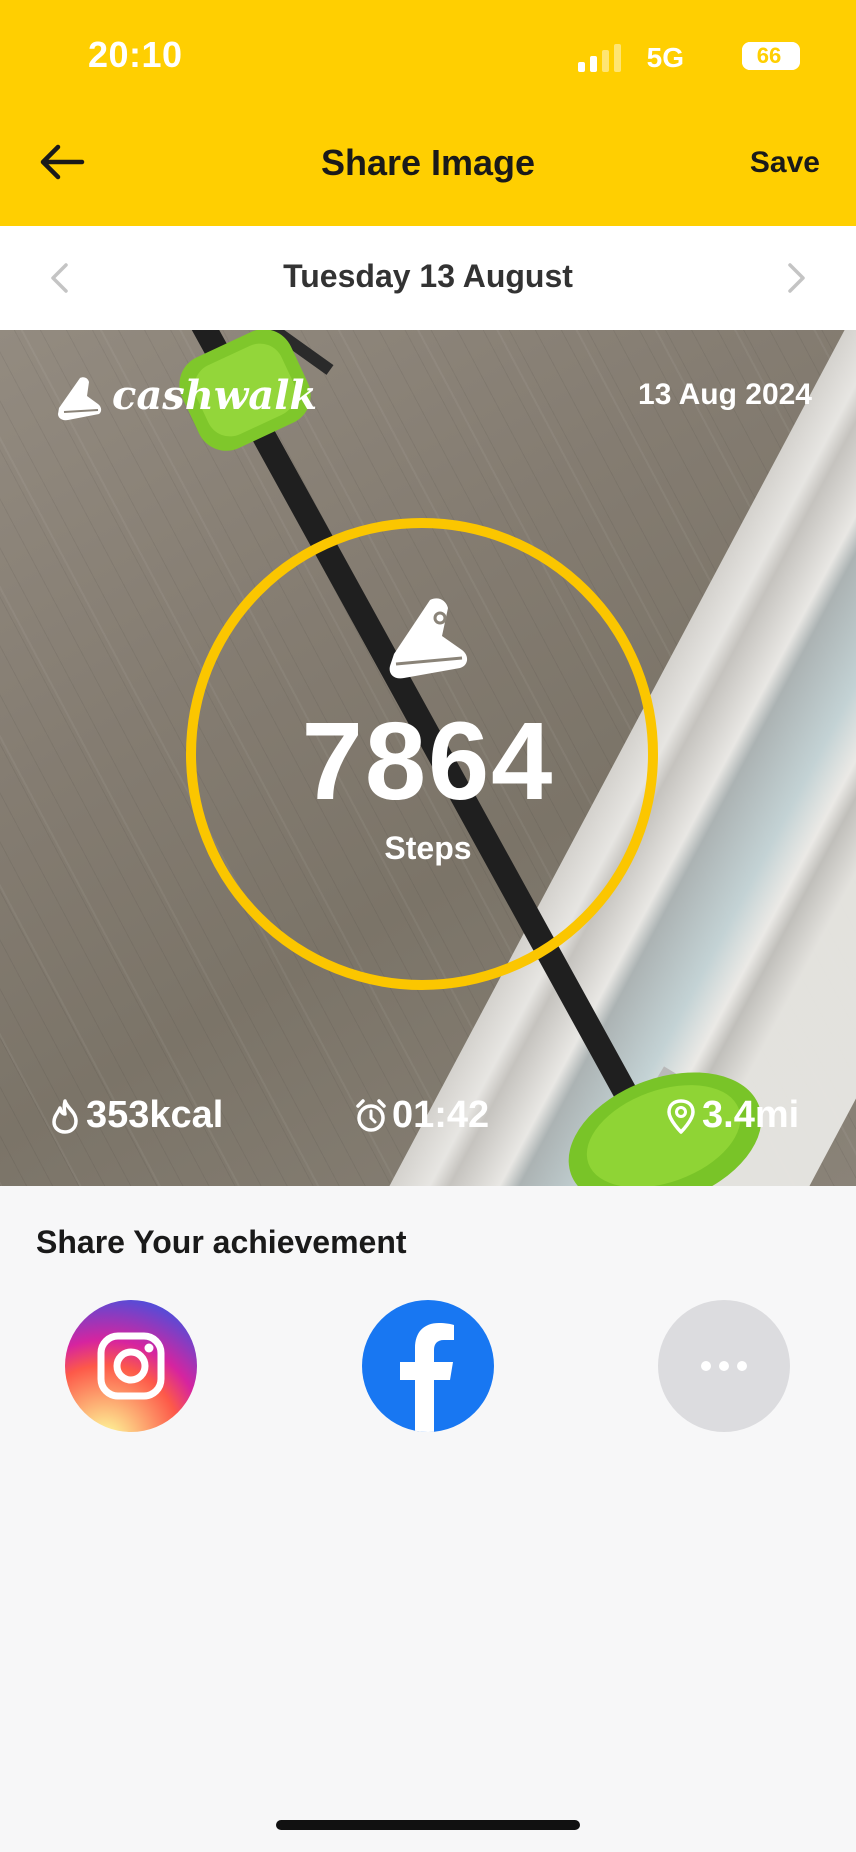  I want to click on network-label: 5G, so click(665, 57).